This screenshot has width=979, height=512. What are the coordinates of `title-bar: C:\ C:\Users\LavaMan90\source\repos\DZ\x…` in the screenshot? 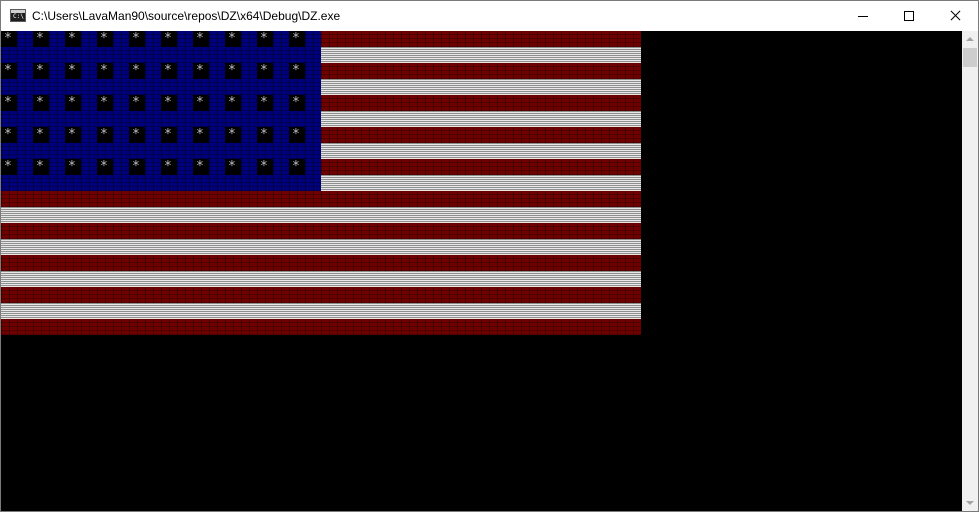 It's located at (489, 16).